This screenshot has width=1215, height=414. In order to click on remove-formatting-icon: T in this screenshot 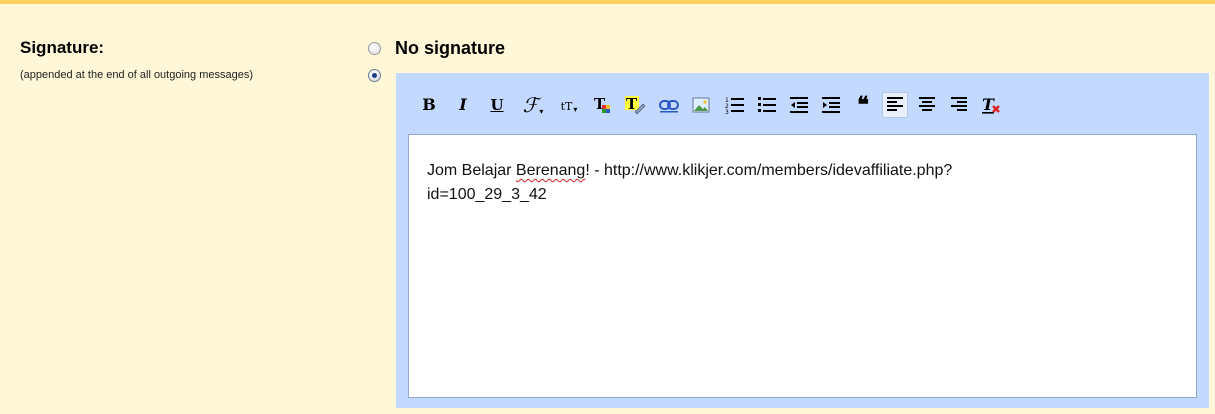, I will do `click(991, 104)`.